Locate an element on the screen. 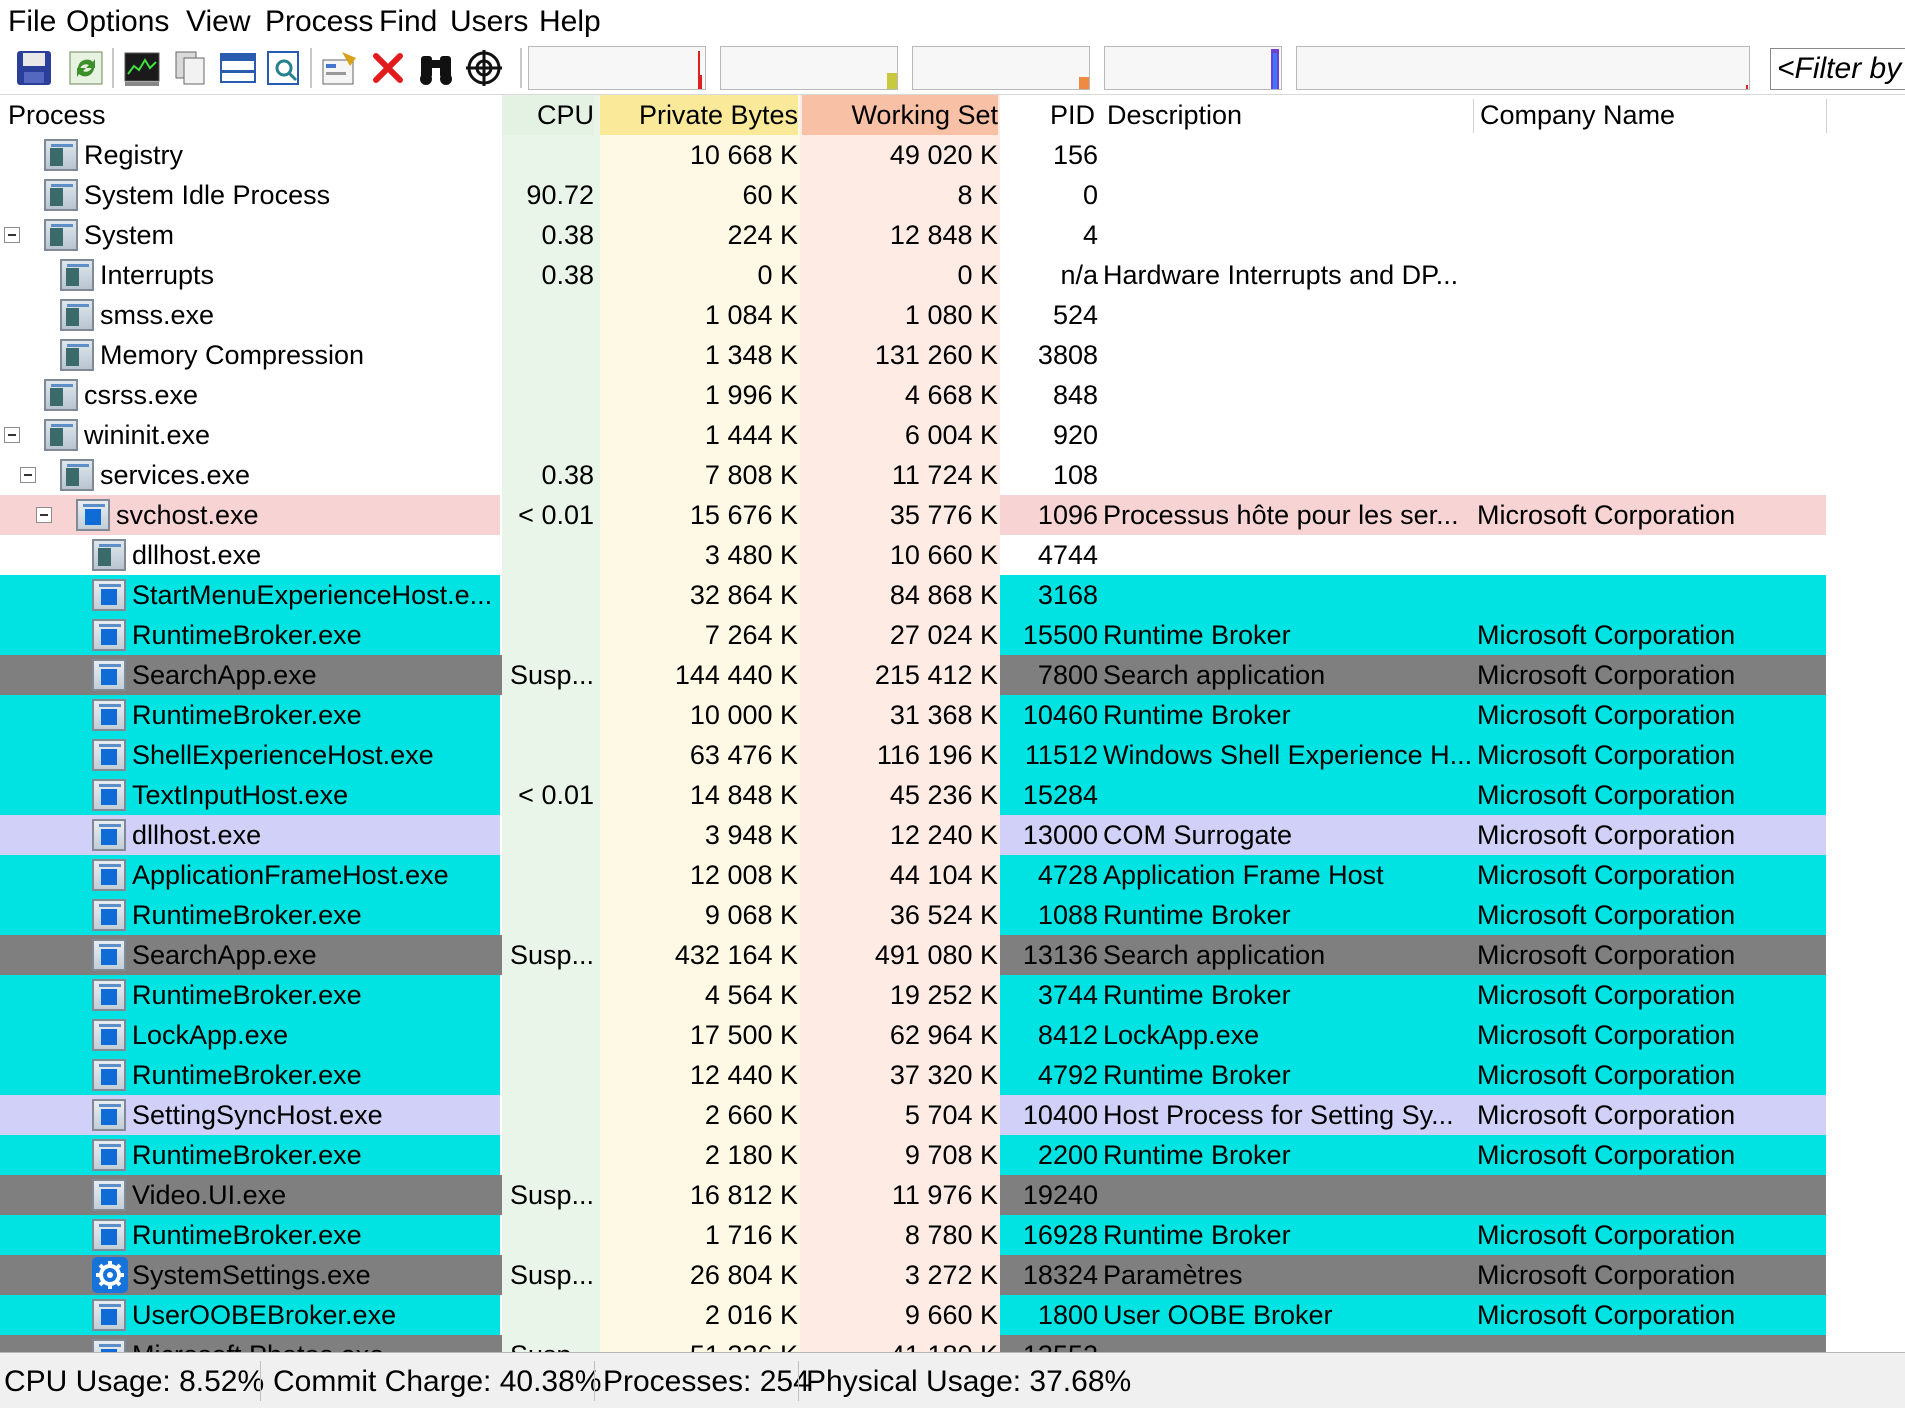  system-info-icon is located at coordinates (142, 68).